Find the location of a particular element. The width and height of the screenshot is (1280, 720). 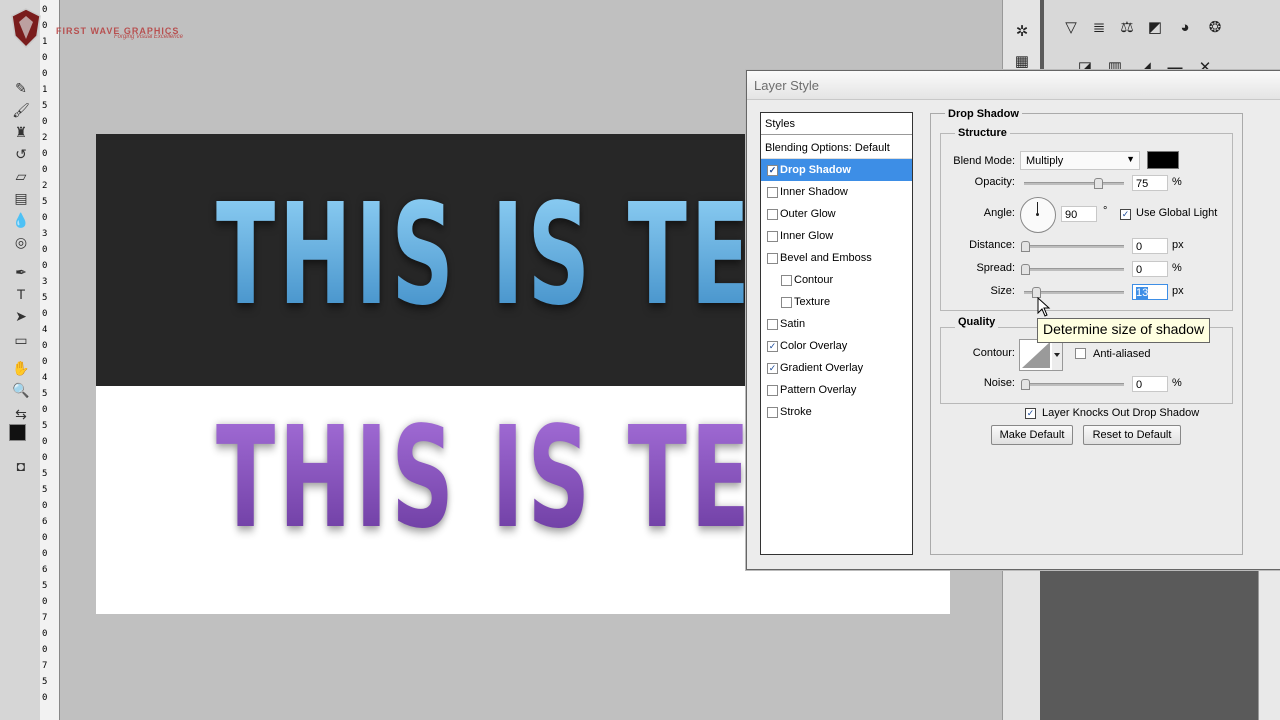

gradient-tool-icon: ▤ is located at coordinates (21, 198).